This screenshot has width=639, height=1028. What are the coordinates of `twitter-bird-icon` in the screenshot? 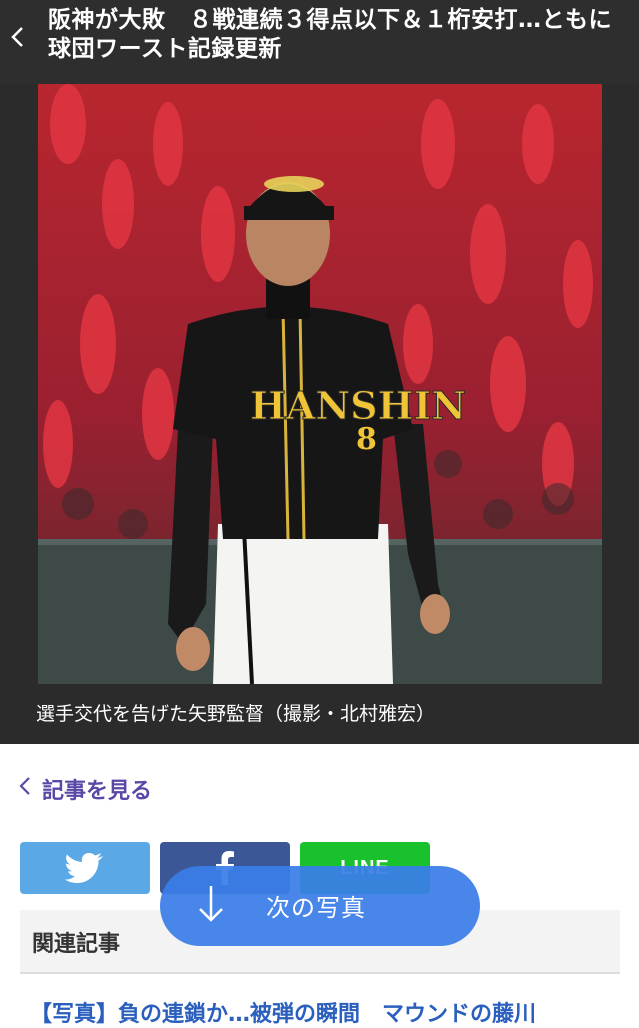 It's located at (84, 868).